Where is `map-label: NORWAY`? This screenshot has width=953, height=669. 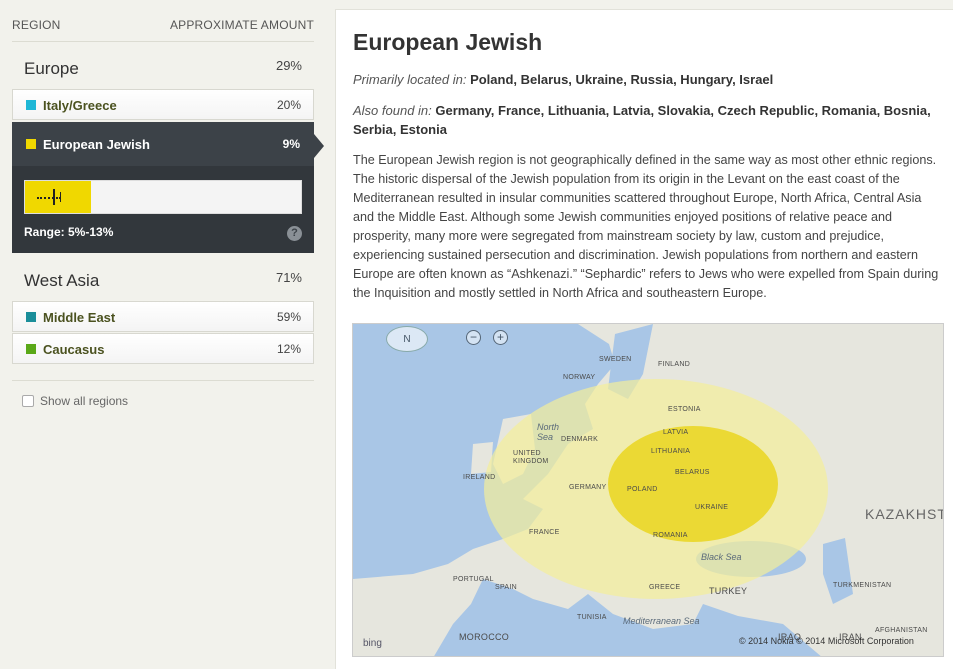
map-label: NORWAY is located at coordinates (579, 377).